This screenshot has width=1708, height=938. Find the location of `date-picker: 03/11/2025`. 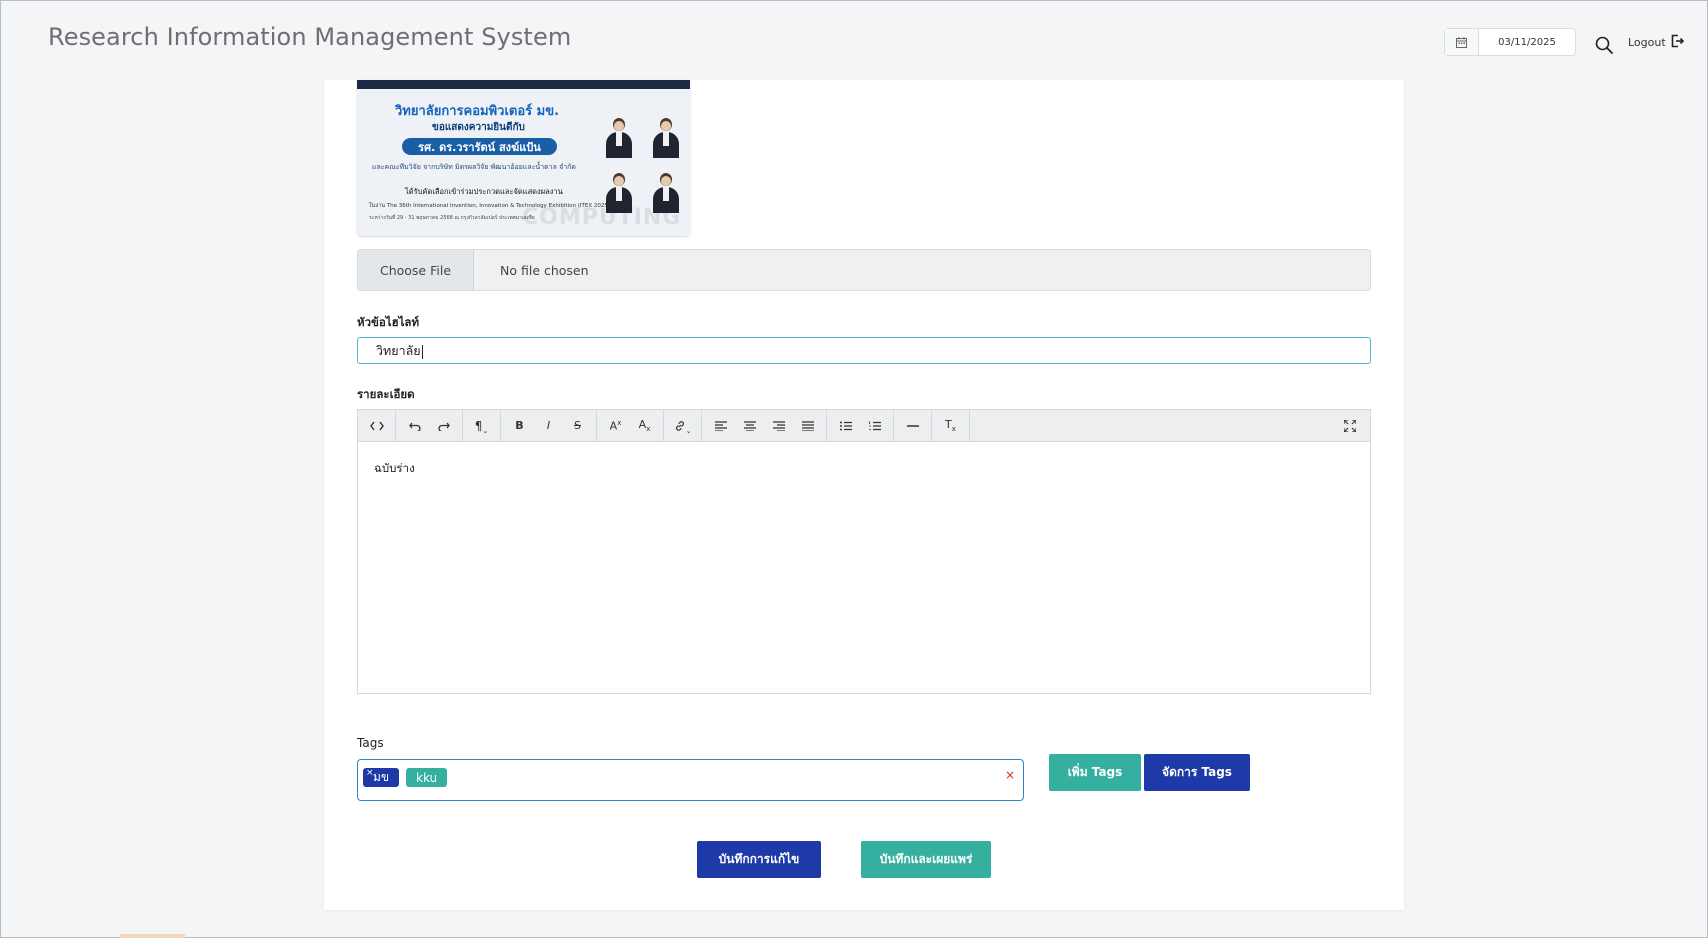

date-picker: 03/11/2025 is located at coordinates (1510, 42).